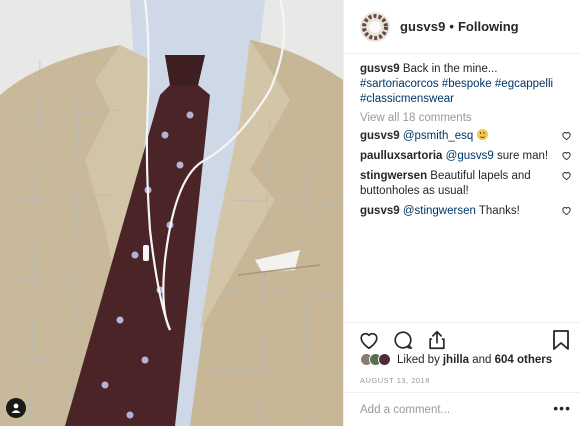 This screenshot has height=426, width=580. I want to click on caption-author: gusvs9, so click(380, 69).